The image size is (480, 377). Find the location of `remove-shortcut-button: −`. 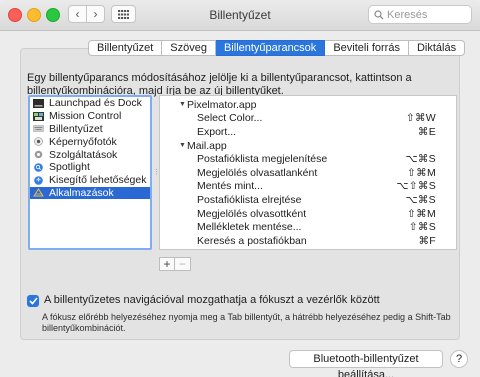

remove-shortcut-button: − is located at coordinates (183, 264).